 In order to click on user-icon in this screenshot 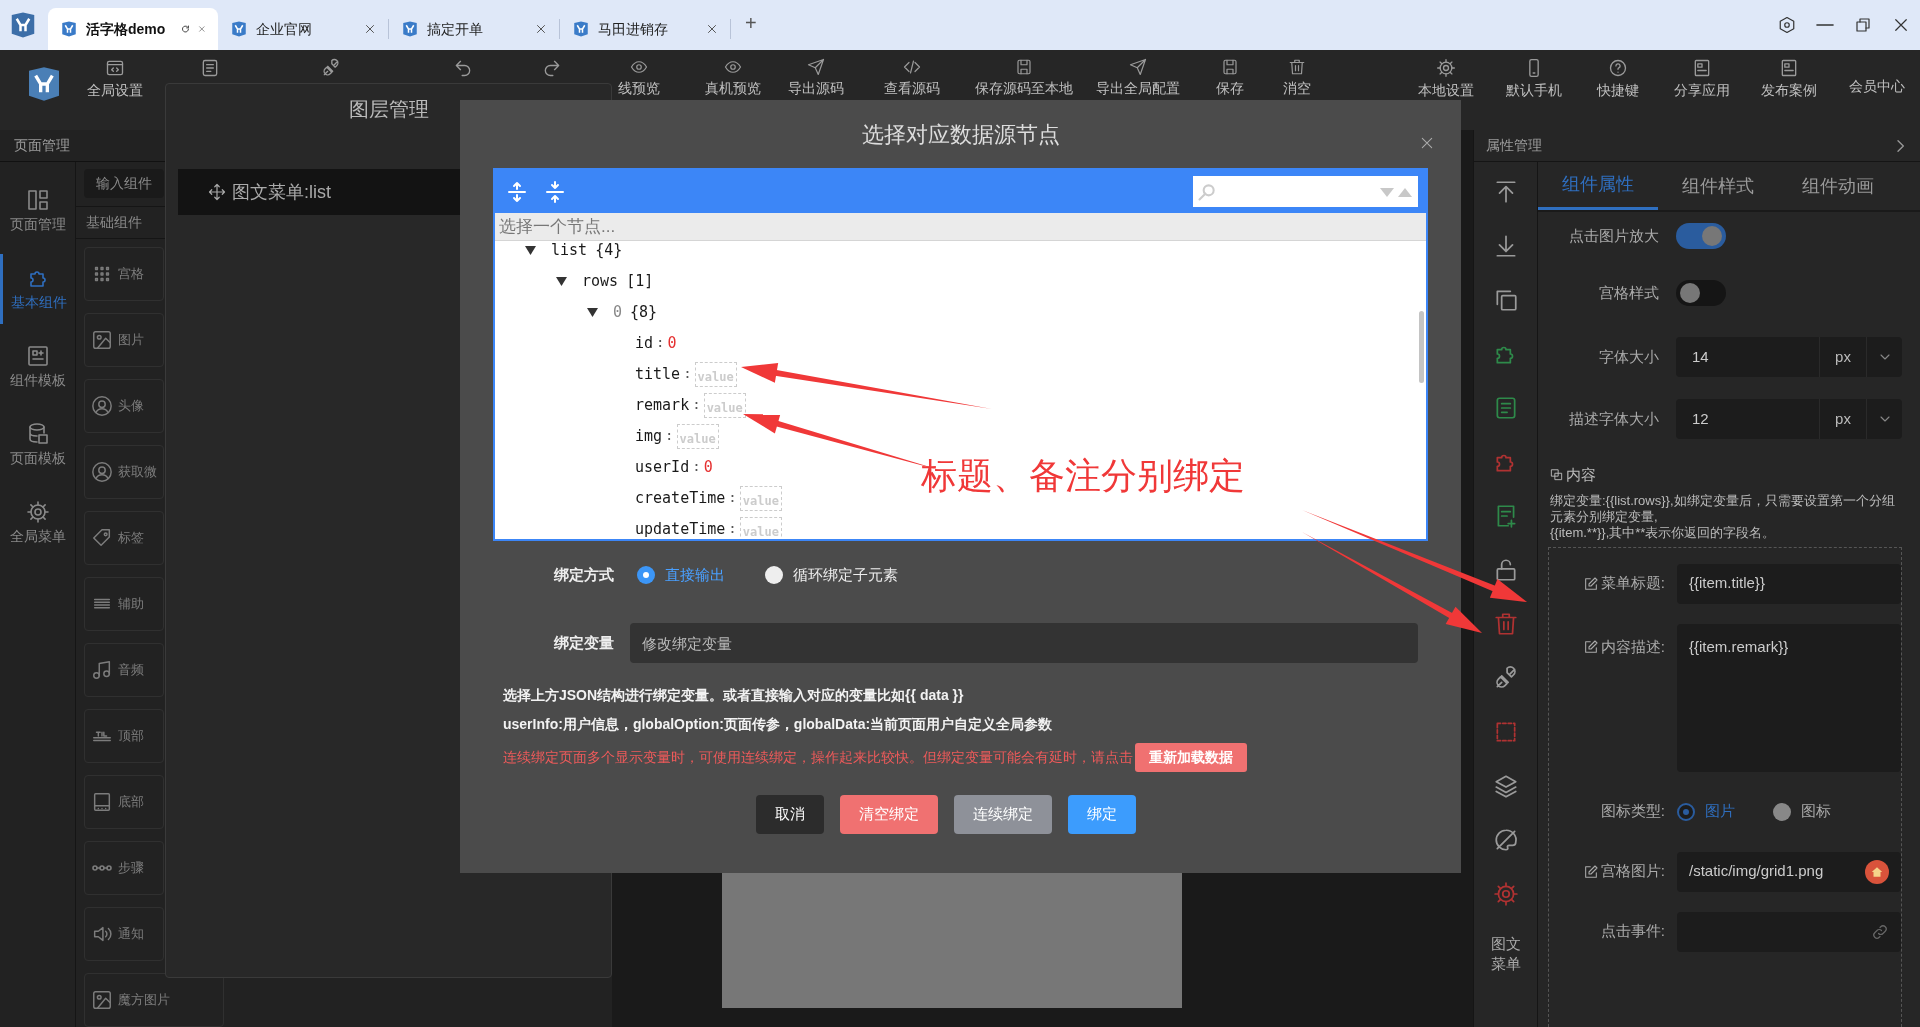, I will do `click(102, 472)`.